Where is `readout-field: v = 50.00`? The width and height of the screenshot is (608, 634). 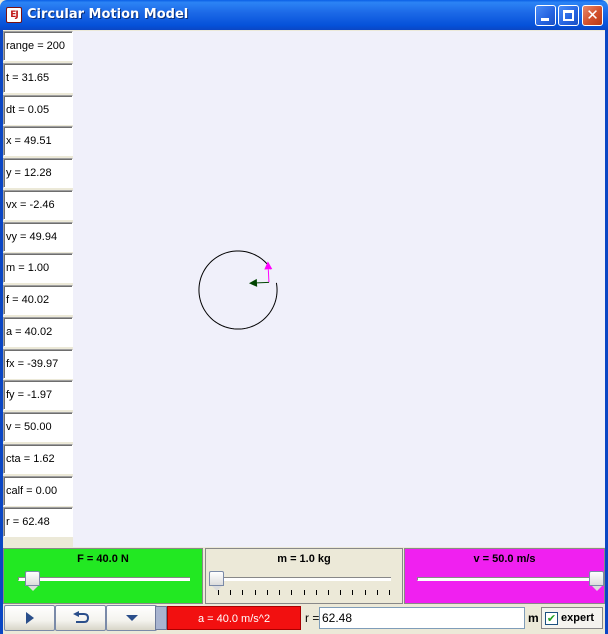
readout-field: v = 50.00 is located at coordinates (38, 427).